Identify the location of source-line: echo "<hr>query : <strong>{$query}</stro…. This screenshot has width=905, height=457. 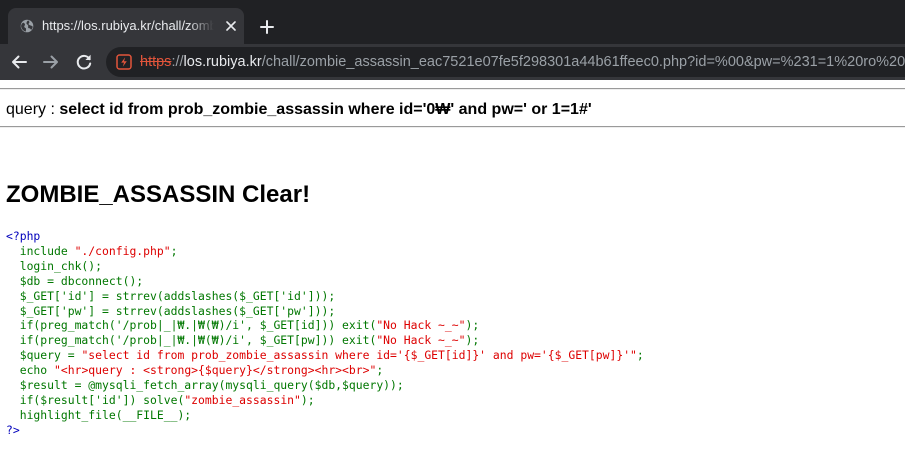
(195, 370).